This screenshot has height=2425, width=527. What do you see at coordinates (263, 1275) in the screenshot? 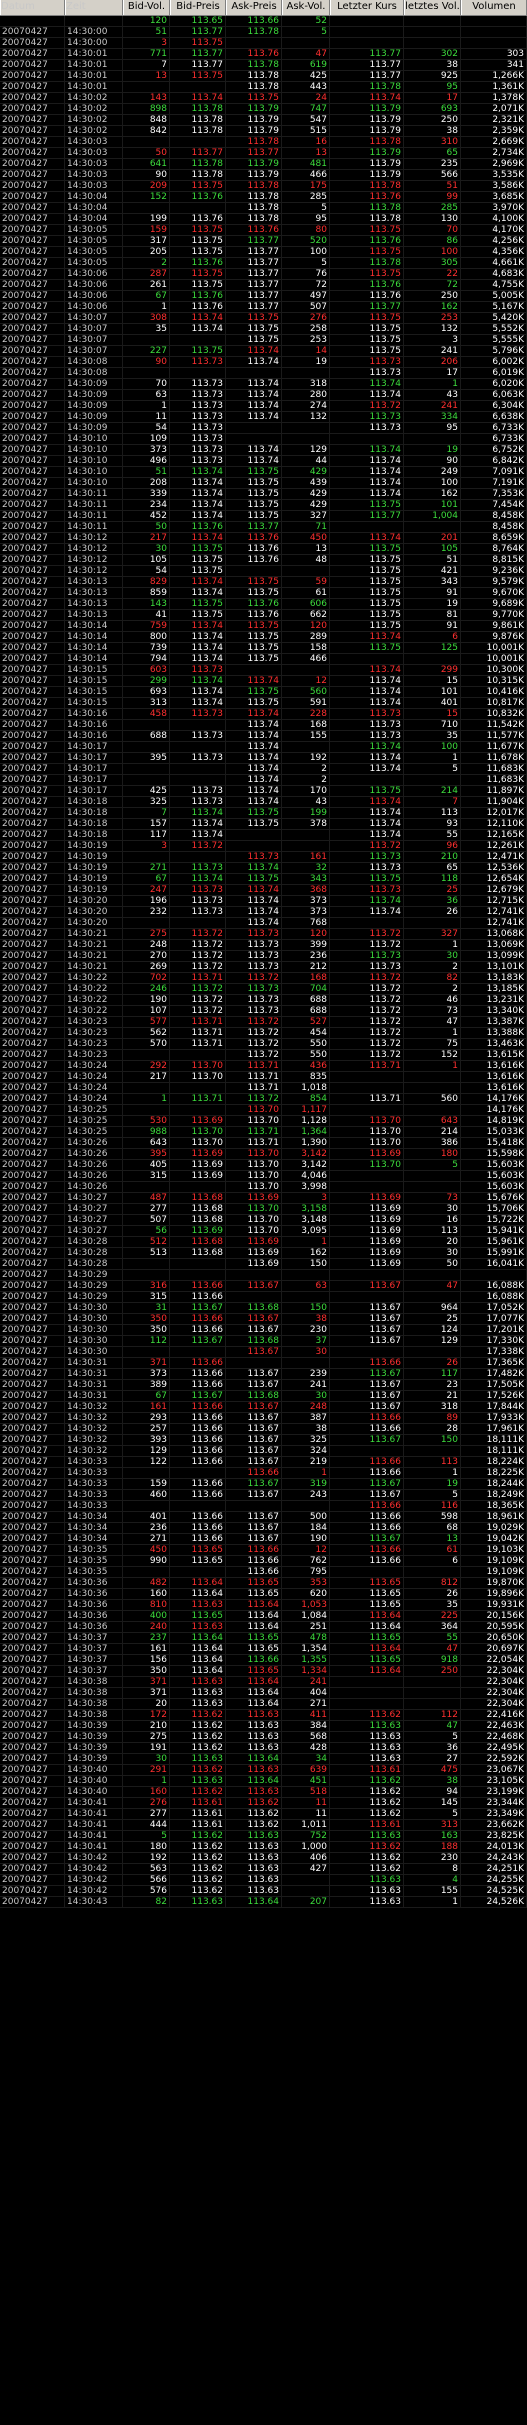
I see `table-row: 20070427 14:30:29` at bounding box center [263, 1275].